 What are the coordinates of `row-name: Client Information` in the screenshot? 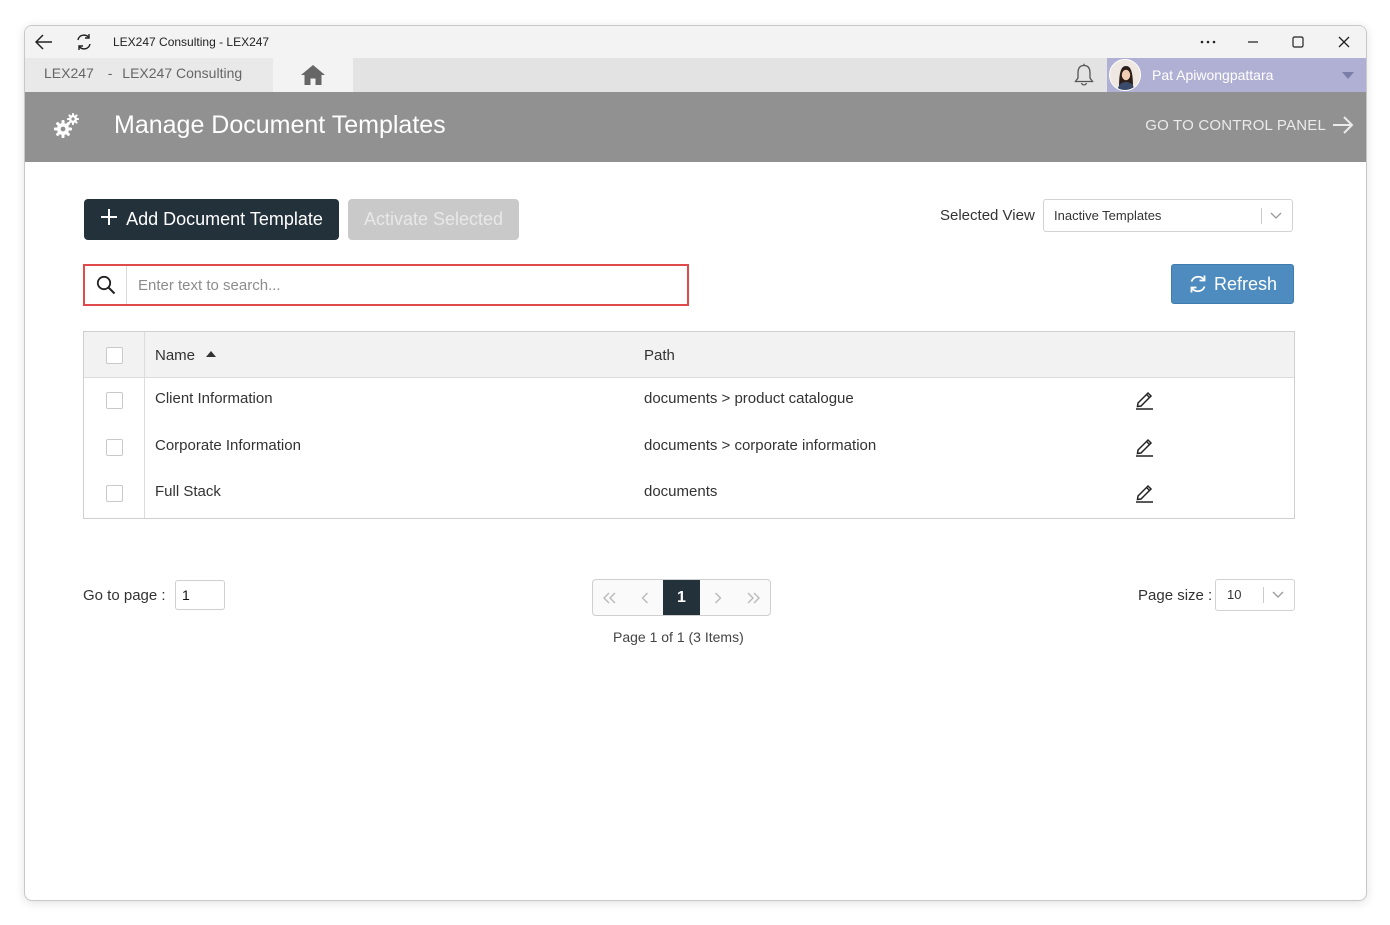 It's located at (214, 398).